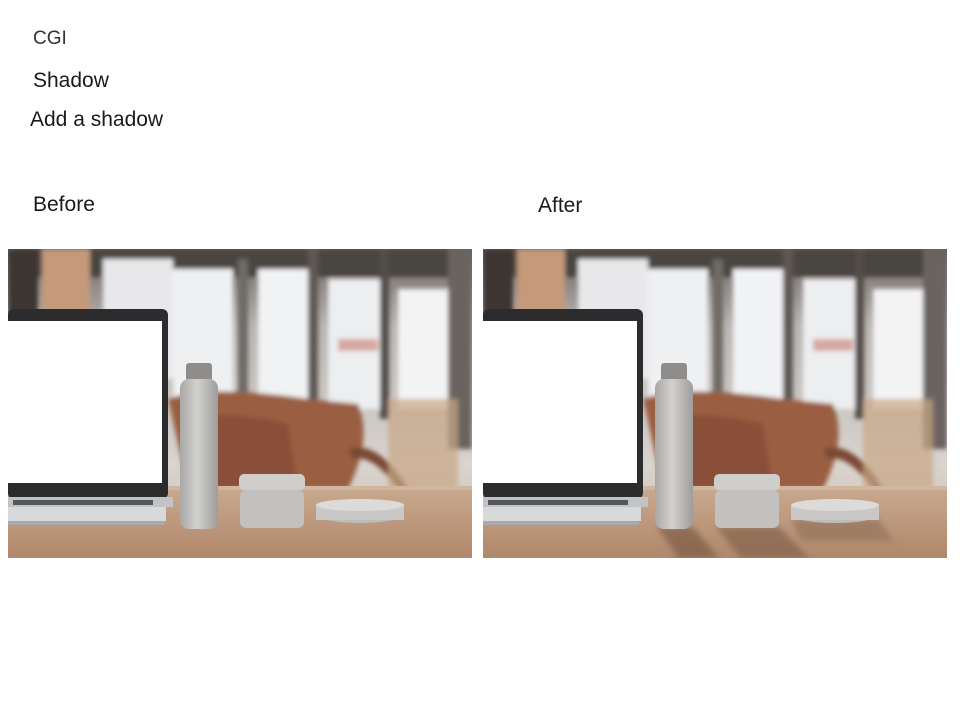  Describe the element at coordinates (71, 80) in the screenshot. I see `slide-title: Shadow` at that location.